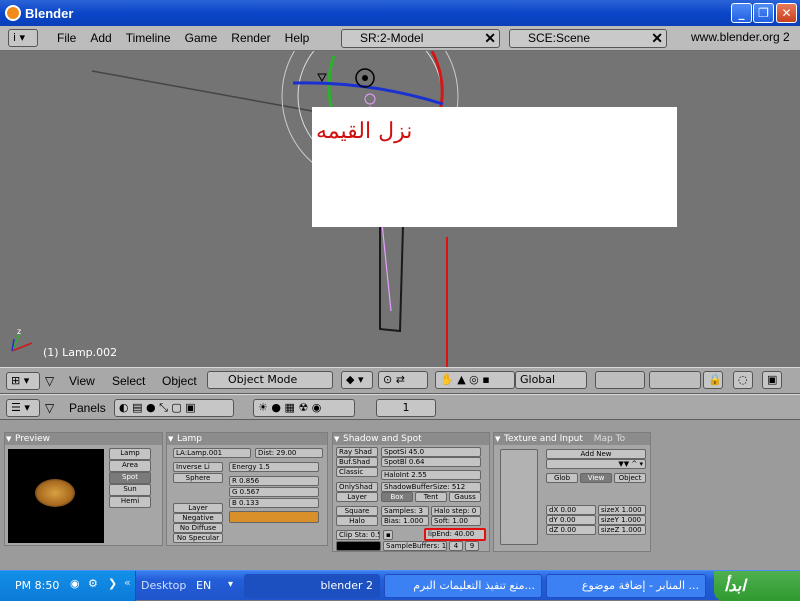  Describe the element at coordinates (472, 546) in the screenshot. I see `sample-buffers-9: 9` at that location.